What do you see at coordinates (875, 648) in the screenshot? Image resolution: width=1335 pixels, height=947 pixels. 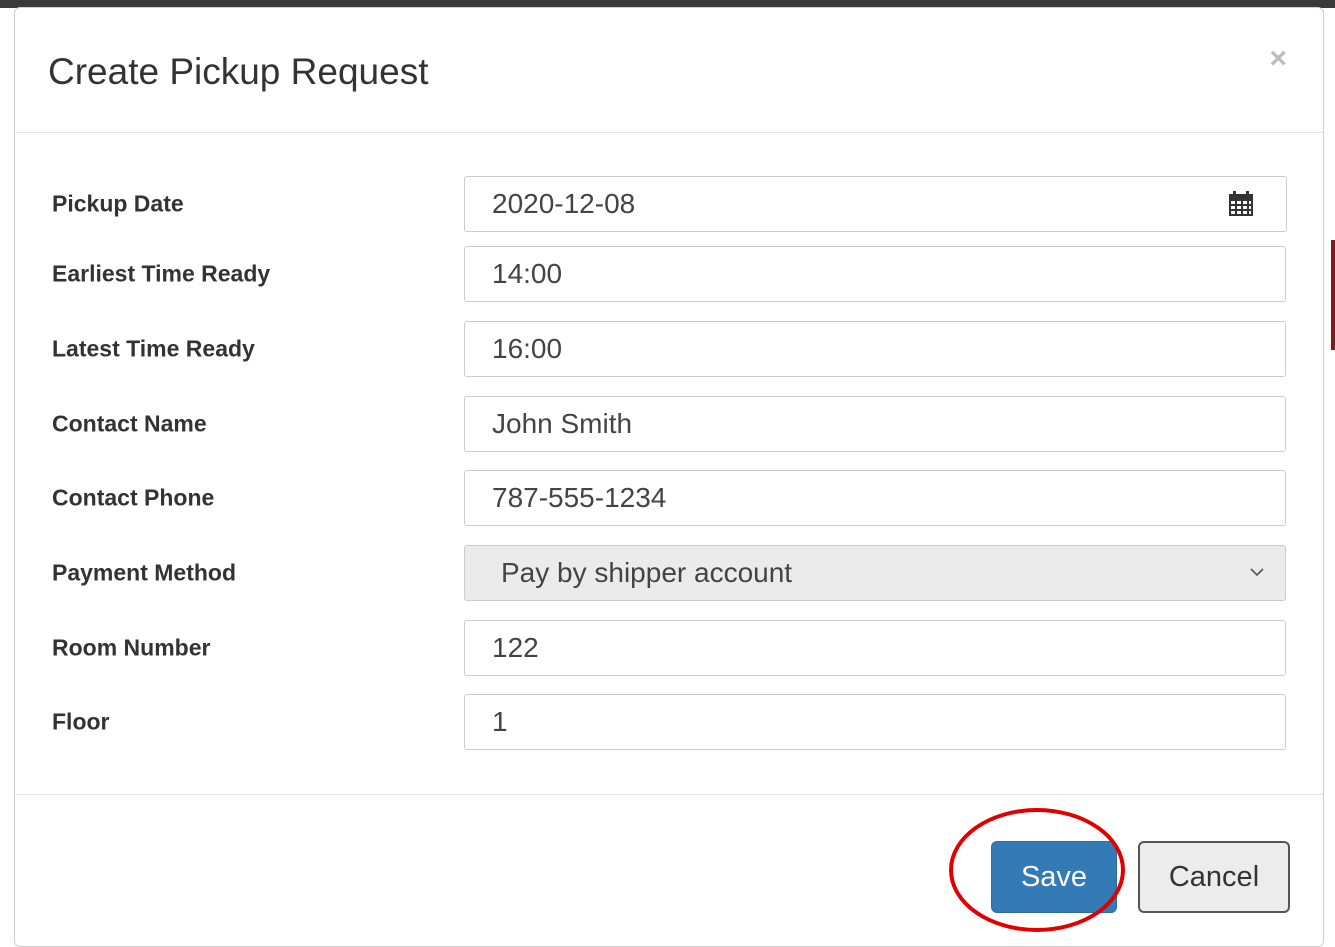 I see `room-number-input: 122` at bounding box center [875, 648].